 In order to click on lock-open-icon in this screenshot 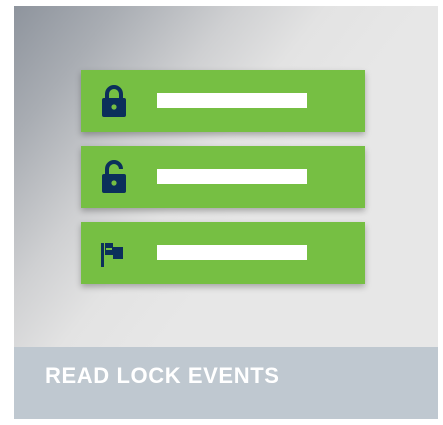, I will do `click(114, 177)`.